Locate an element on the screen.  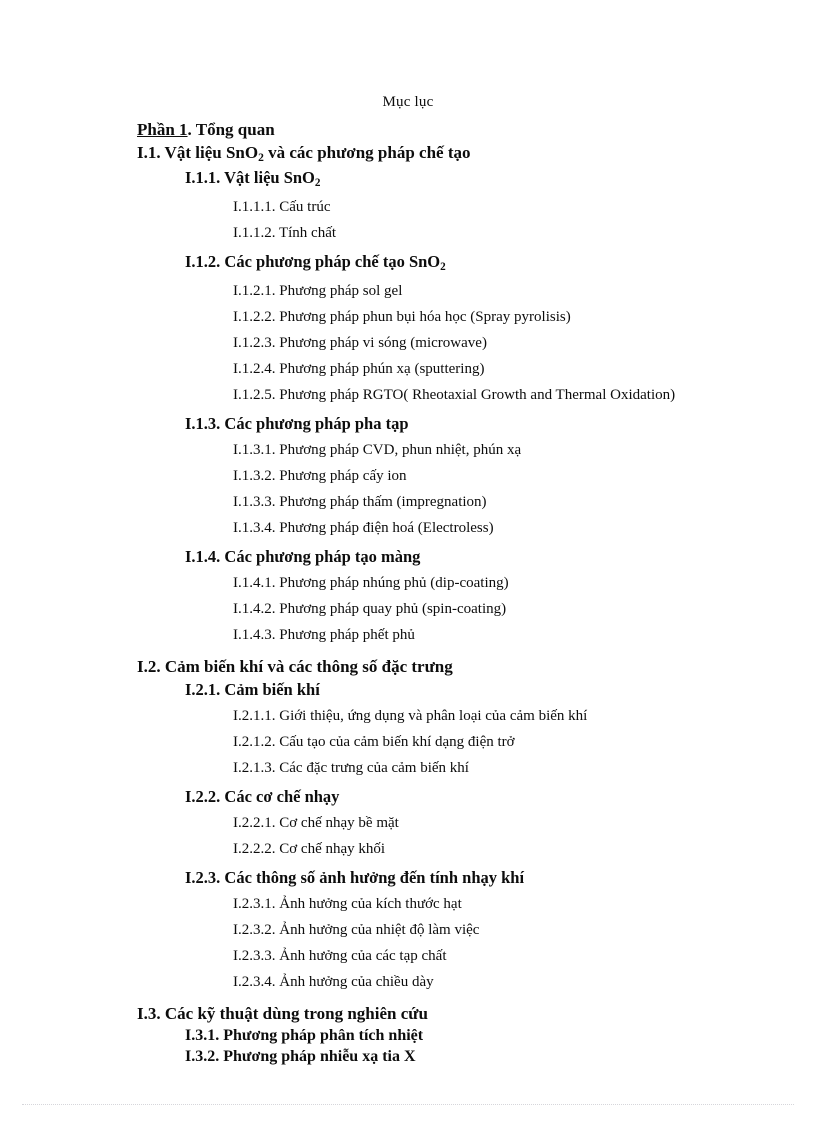
toc-entry-level-3: I.1.1.2. Tính chất is located at coordinates (475, 233).